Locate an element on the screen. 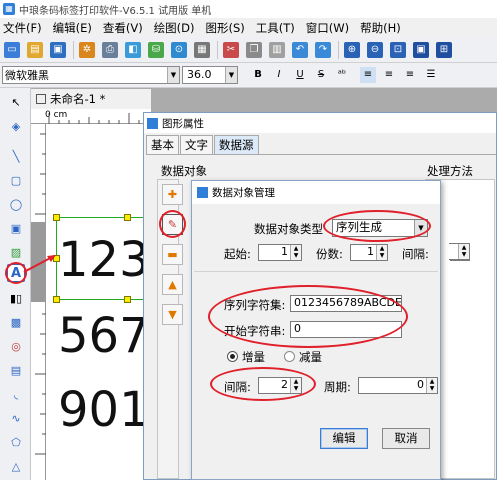 The image size is (497, 480). main-toolbar: ▭ ▤ ▣ ✲ ⎙ ◧ ⛁ ⊙ ▦ ✂ ❐ ▥ ↶ ↷ ⊕ ⊖ ⊡ ▣ ⊞ is located at coordinates (248, 50).